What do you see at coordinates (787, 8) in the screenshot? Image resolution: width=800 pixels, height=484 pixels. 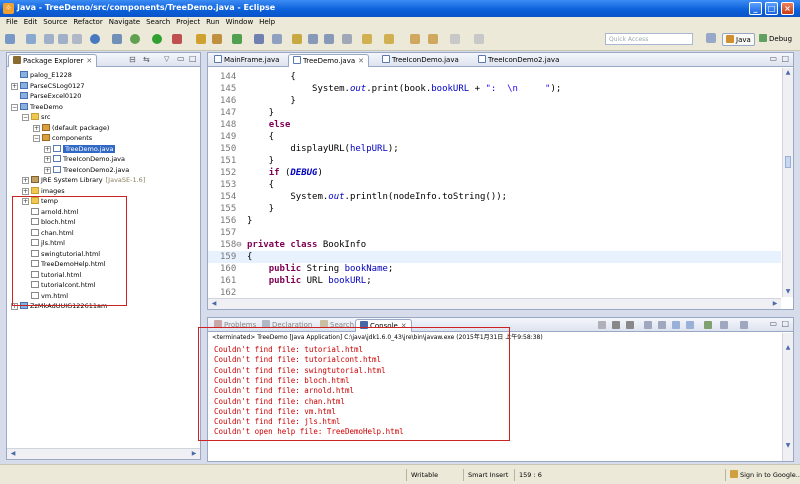 I see `close-button: ×` at bounding box center [787, 8].